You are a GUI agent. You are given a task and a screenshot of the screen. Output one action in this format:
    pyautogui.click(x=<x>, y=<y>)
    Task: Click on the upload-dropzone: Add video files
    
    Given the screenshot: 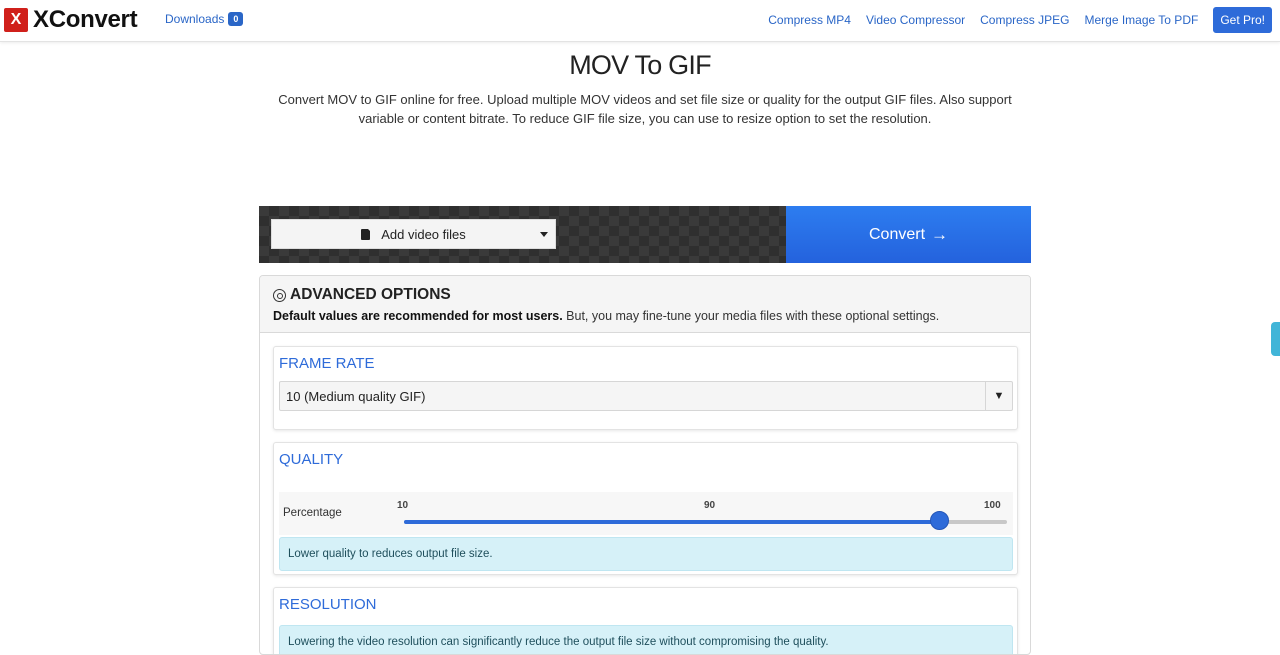 What is the action you would take?
    pyautogui.click(x=522, y=234)
    